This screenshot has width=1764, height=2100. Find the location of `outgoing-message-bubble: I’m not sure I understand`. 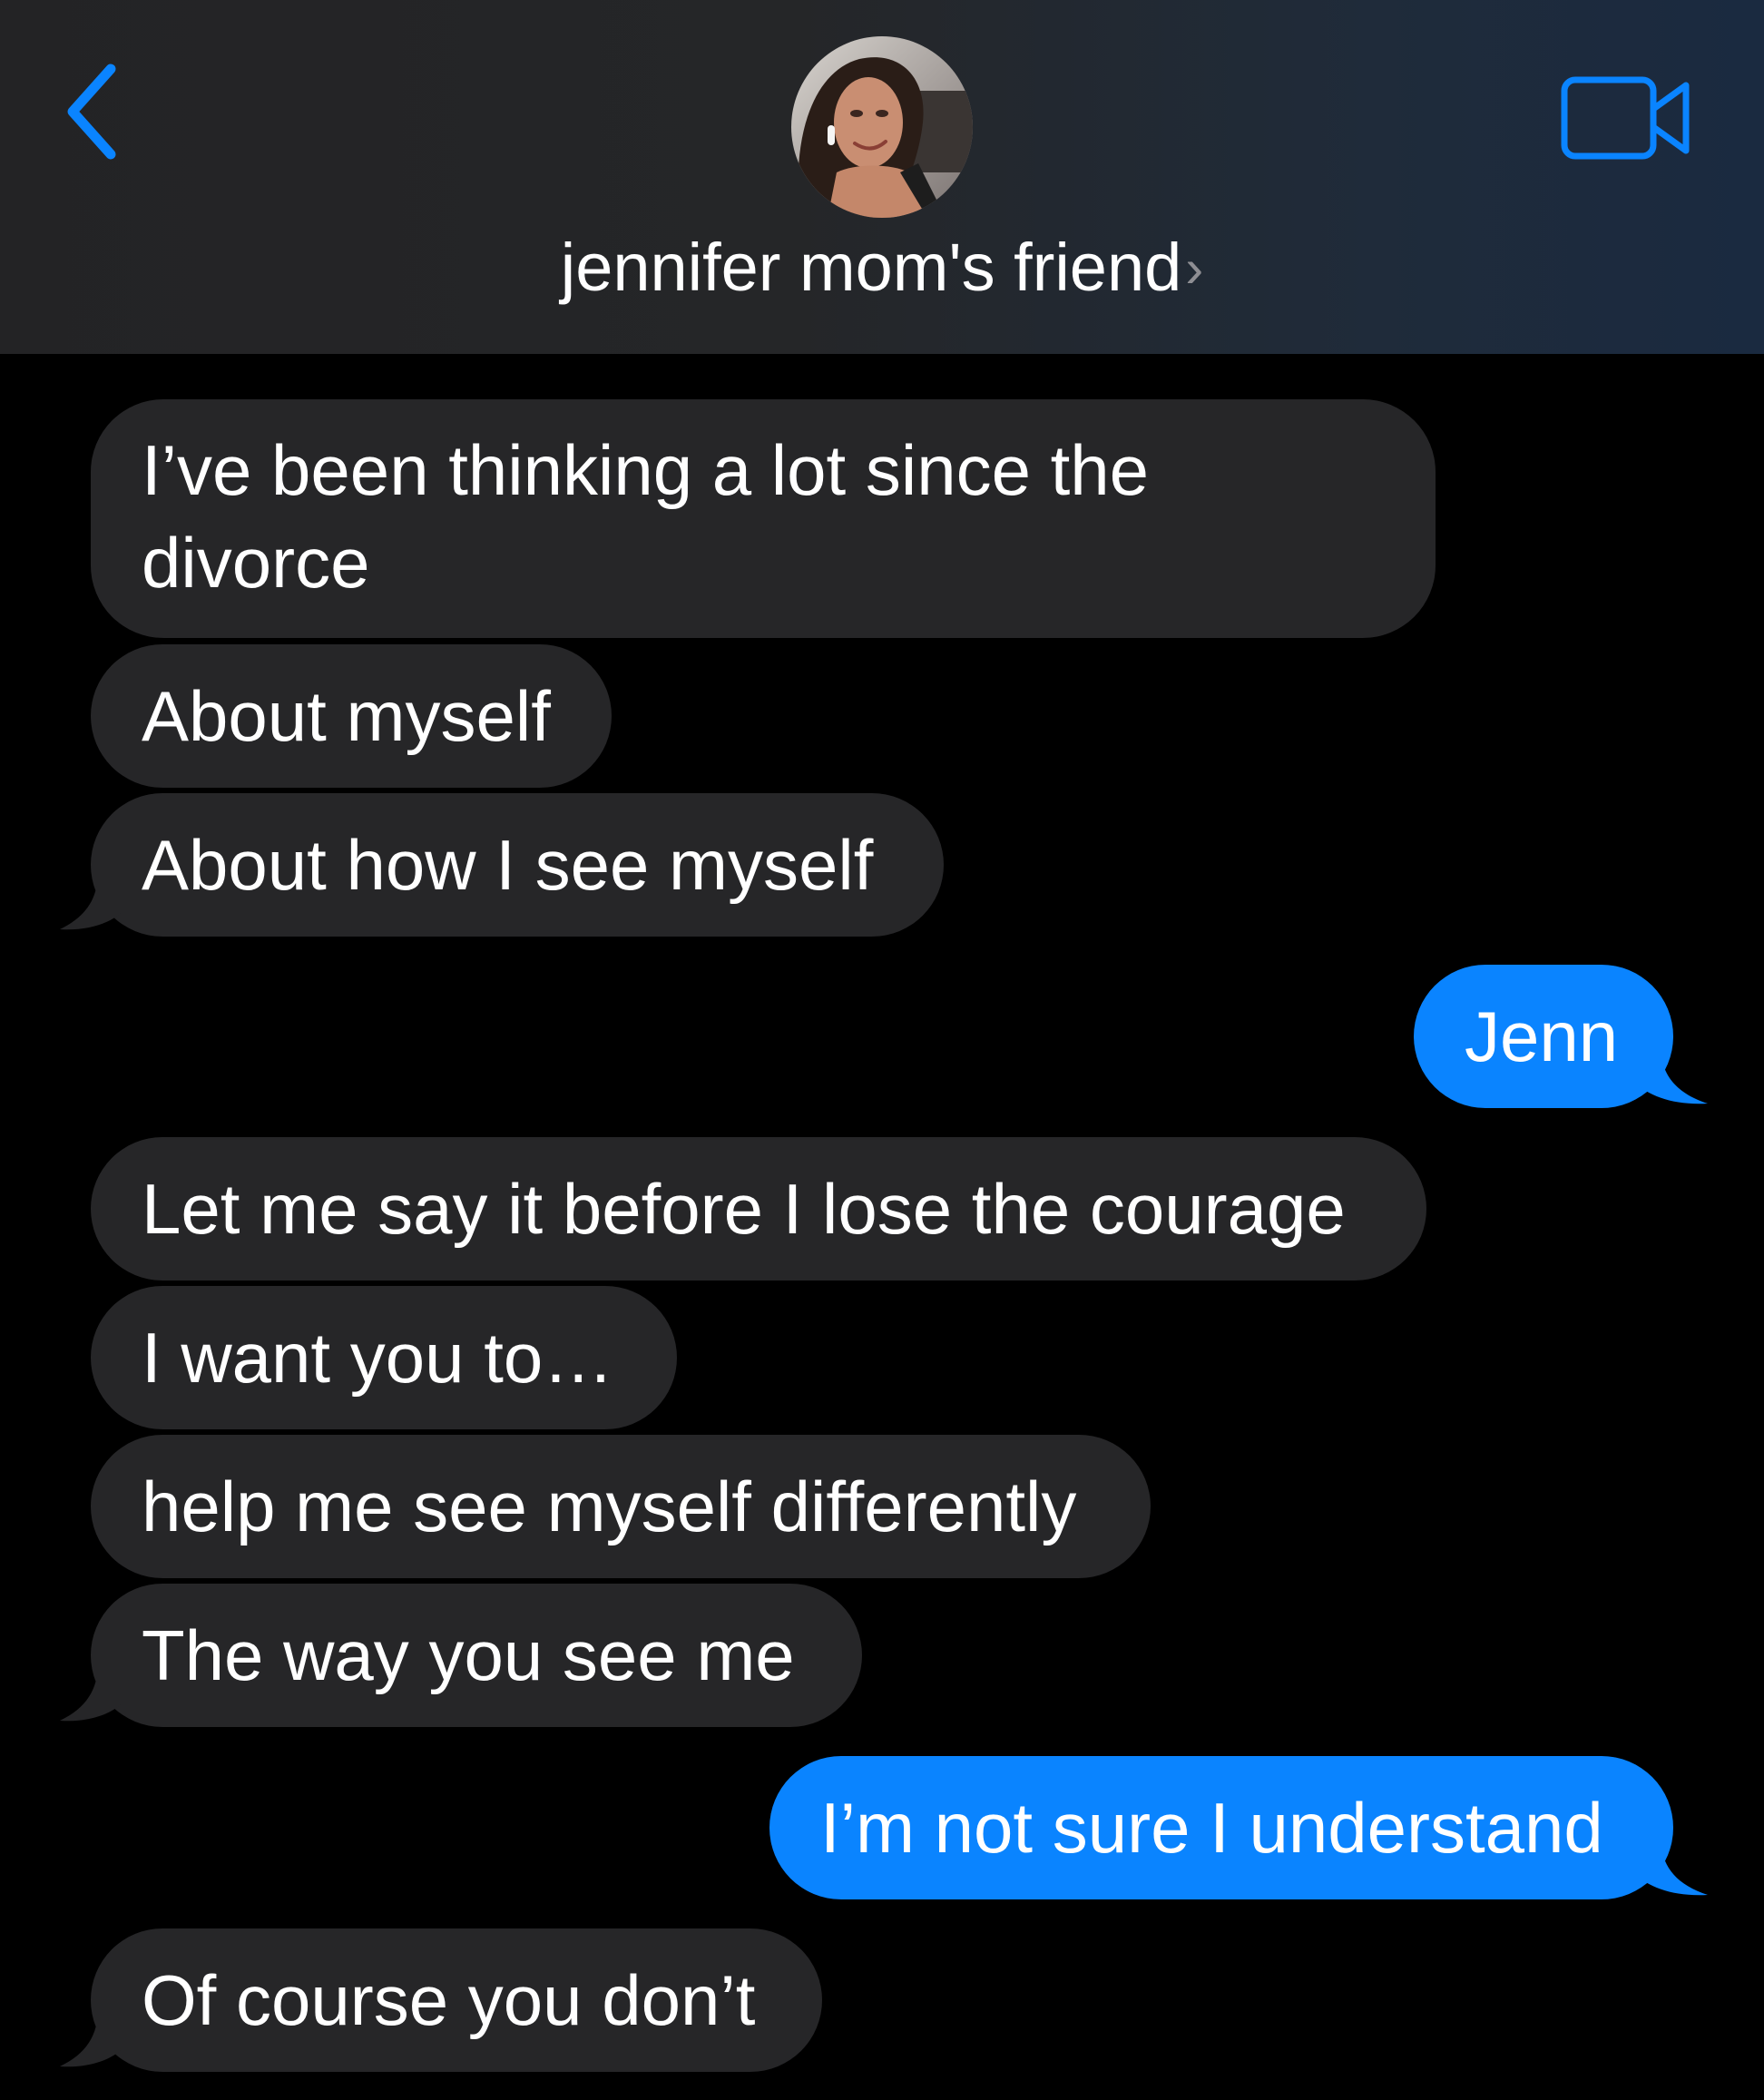

outgoing-message-bubble: I’m not sure I understand is located at coordinates (1221, 1827).